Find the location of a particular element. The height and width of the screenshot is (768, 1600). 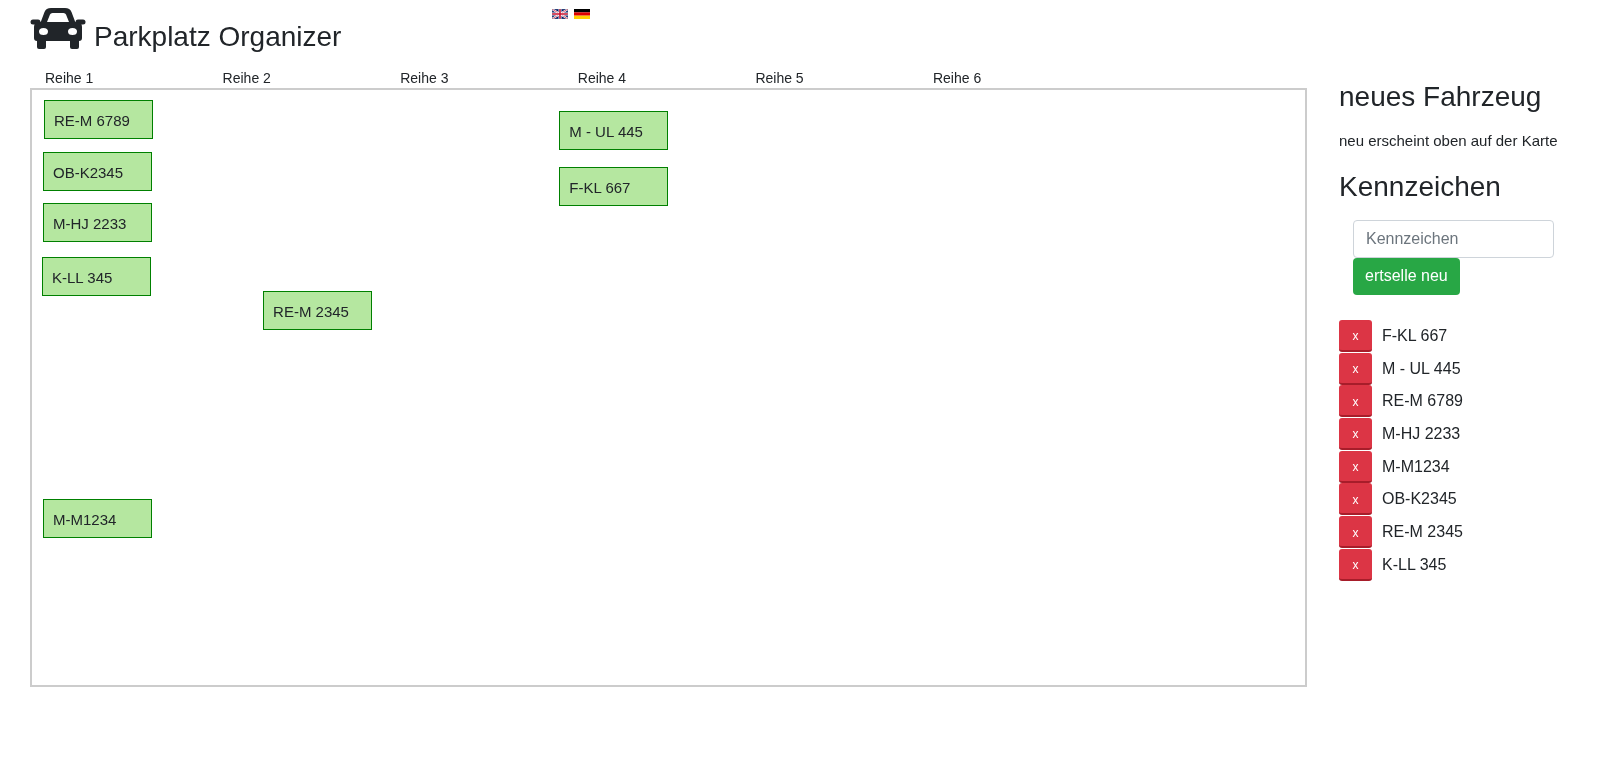

german-flag-icon is located at coordinates (582, 14).